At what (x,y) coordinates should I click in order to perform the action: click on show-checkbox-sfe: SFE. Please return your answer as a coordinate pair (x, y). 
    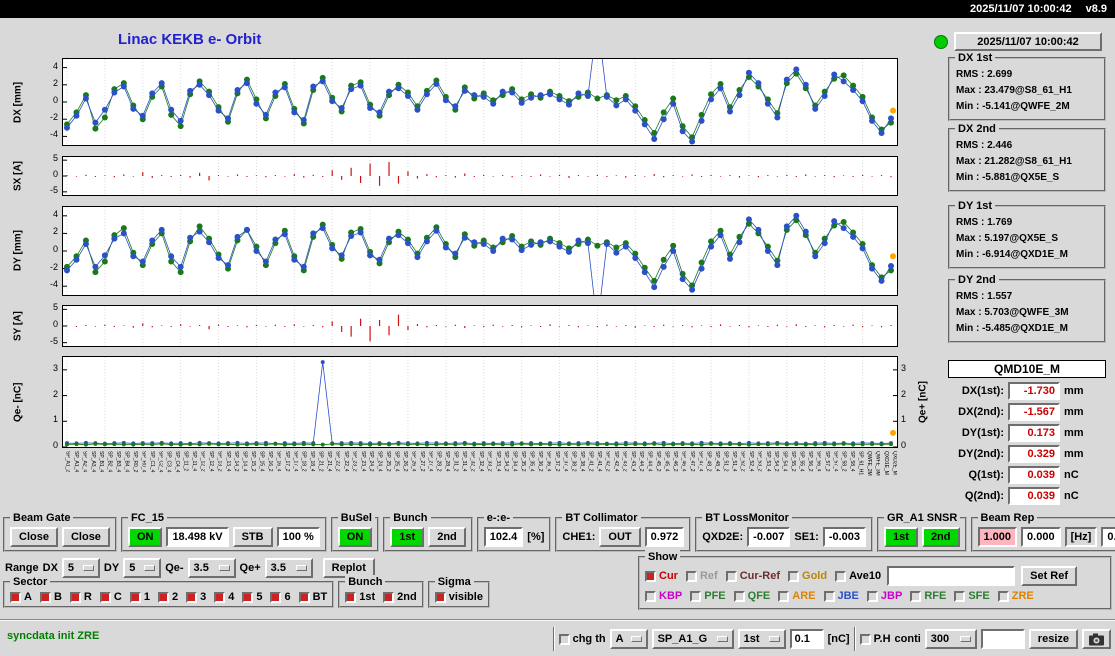
    Looking at the image, I should click on (972, 596).